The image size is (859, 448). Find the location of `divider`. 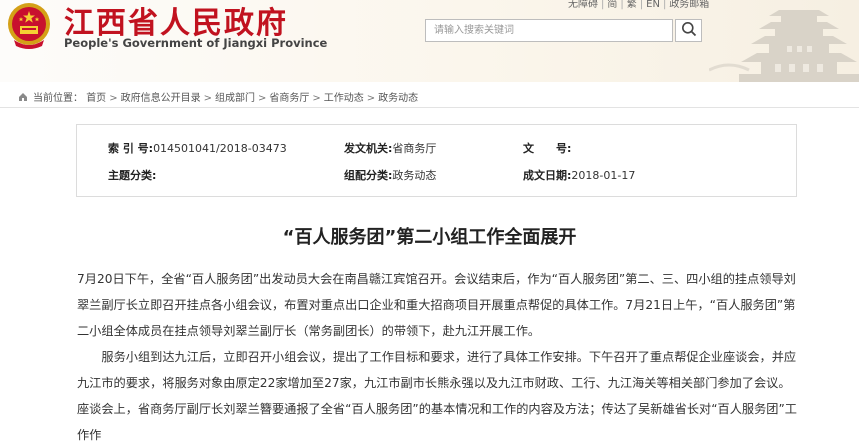

divider is located at coordinates (429, 107).